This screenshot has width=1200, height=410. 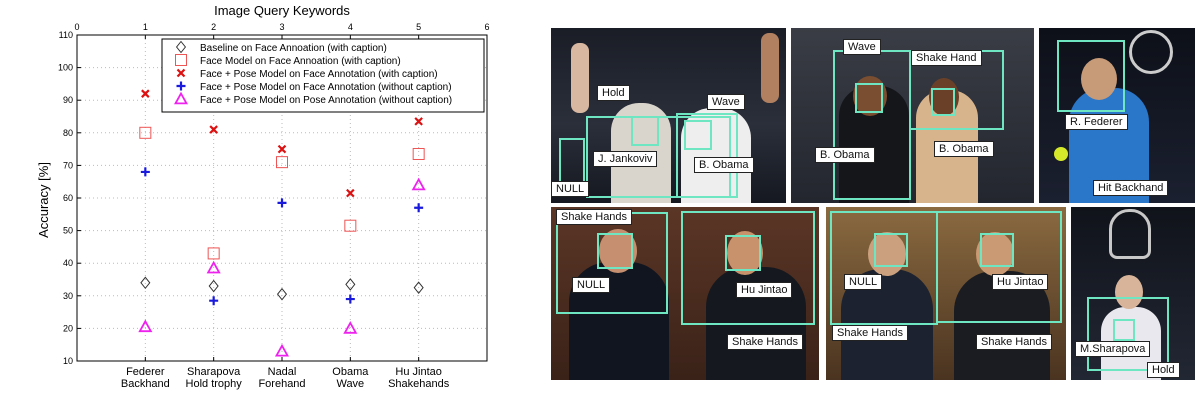 I want to click on tag-shake-hands-2: Shake Hands, so click(x=765, y=342).